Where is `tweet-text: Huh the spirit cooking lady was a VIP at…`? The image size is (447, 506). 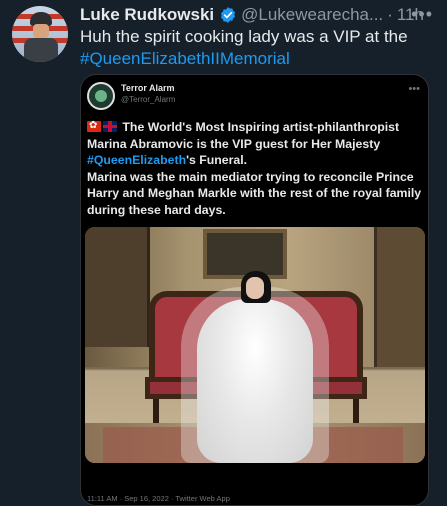
tweet-text: Huh the spirit cooking lady was a VIP at… is located at coordinates (260, 48).